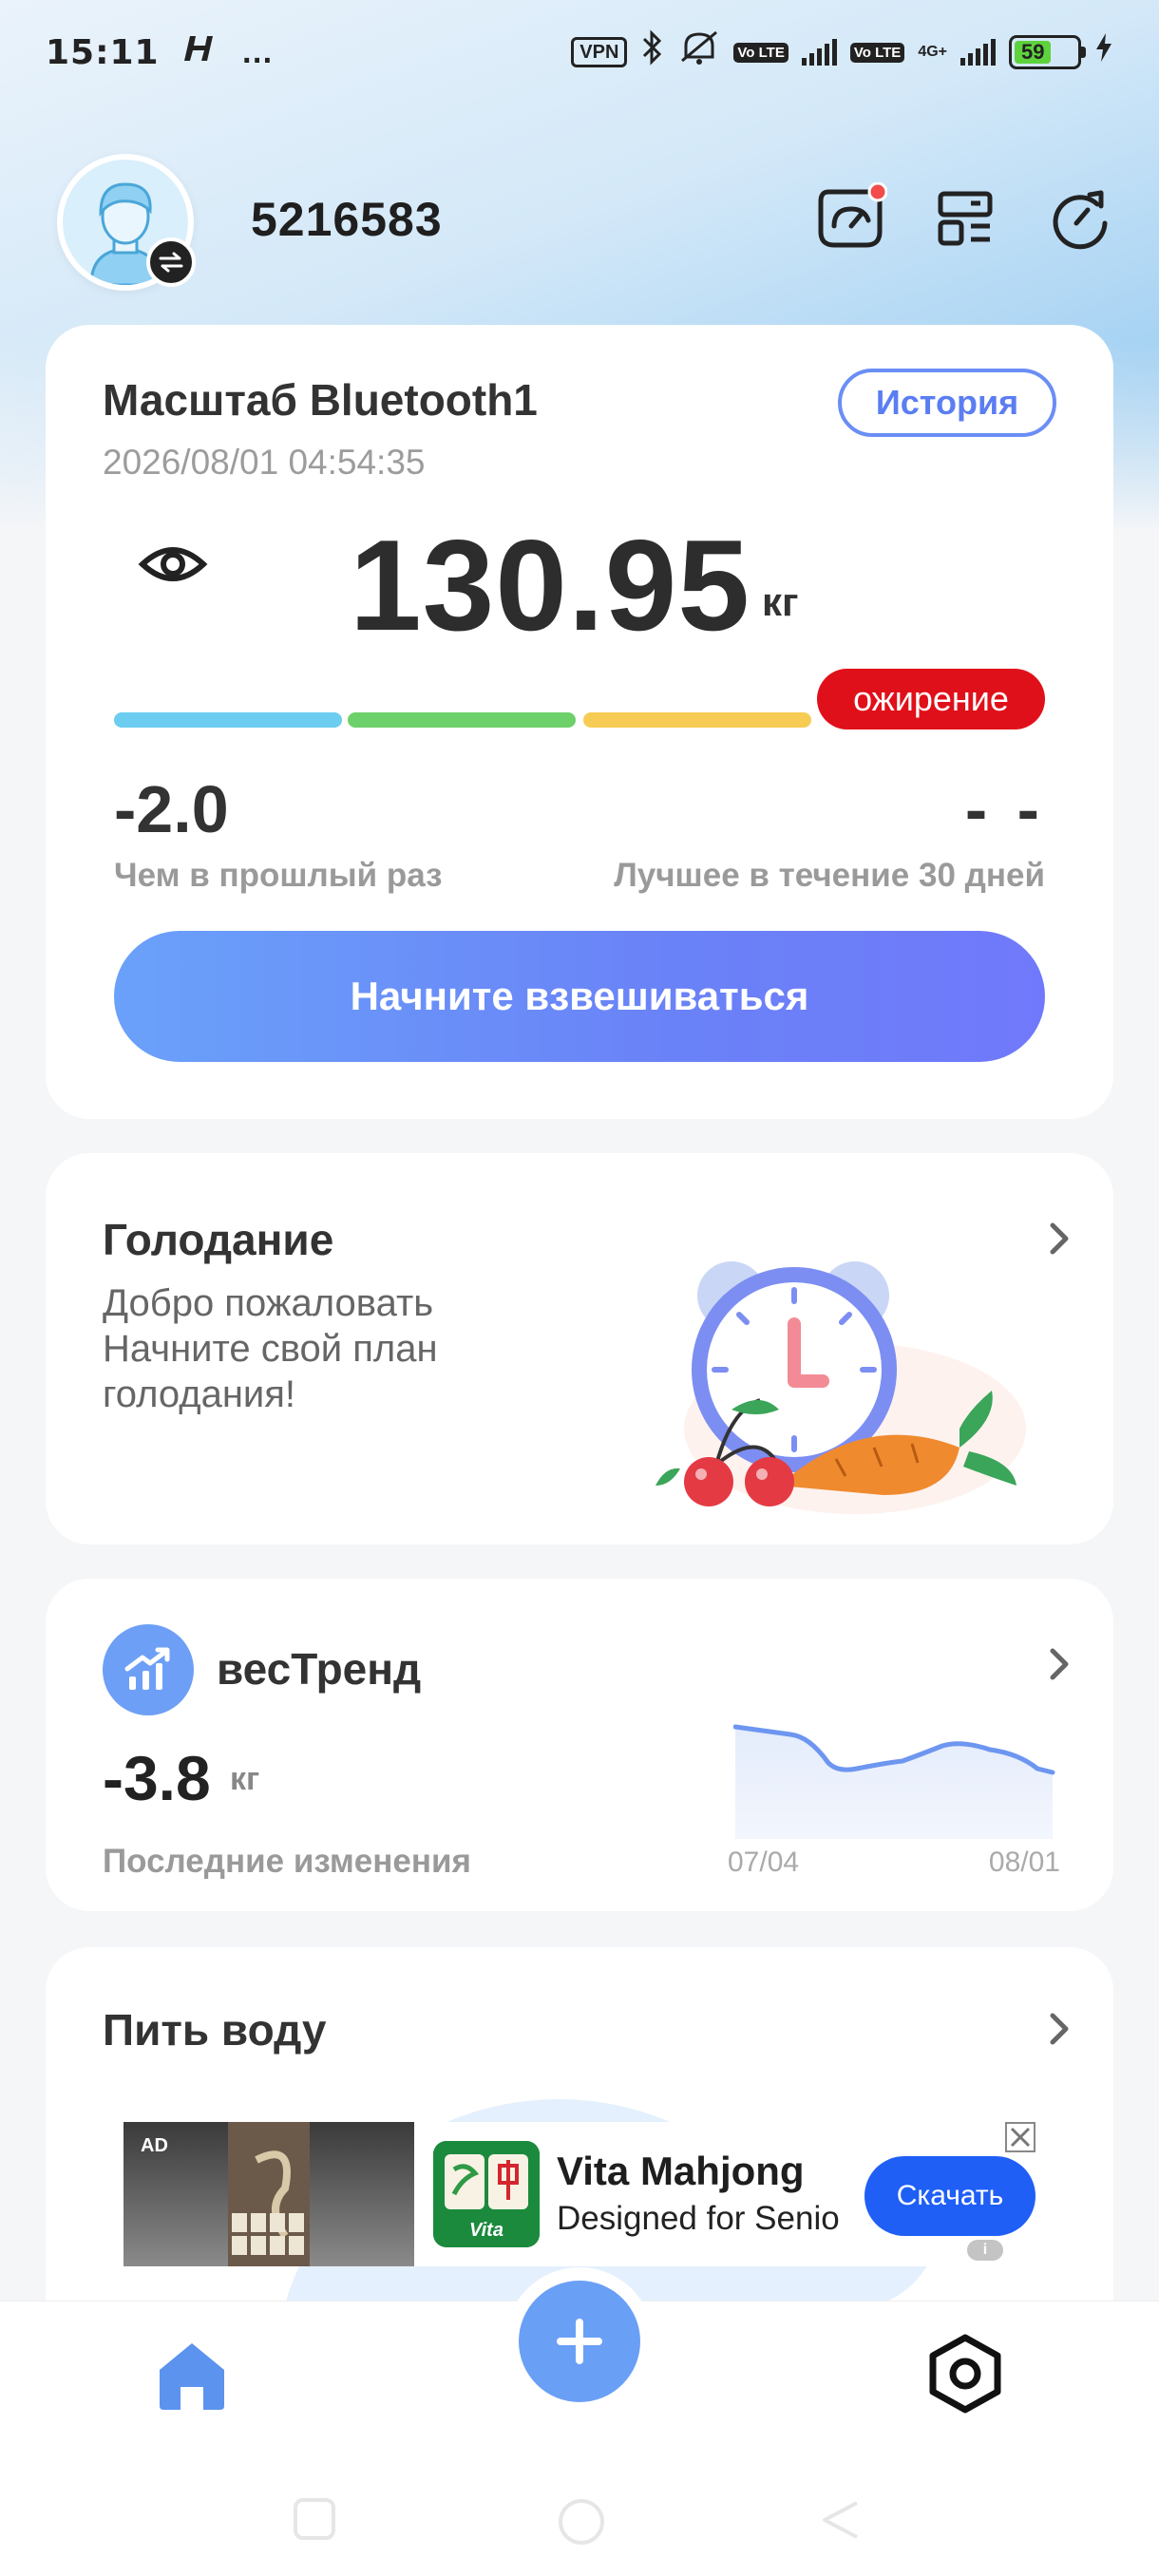  What do you see at coordinates (841, 1387) in the screenshot?
I see `fasting-clock-illustration` at bounding box center [841, 1387].